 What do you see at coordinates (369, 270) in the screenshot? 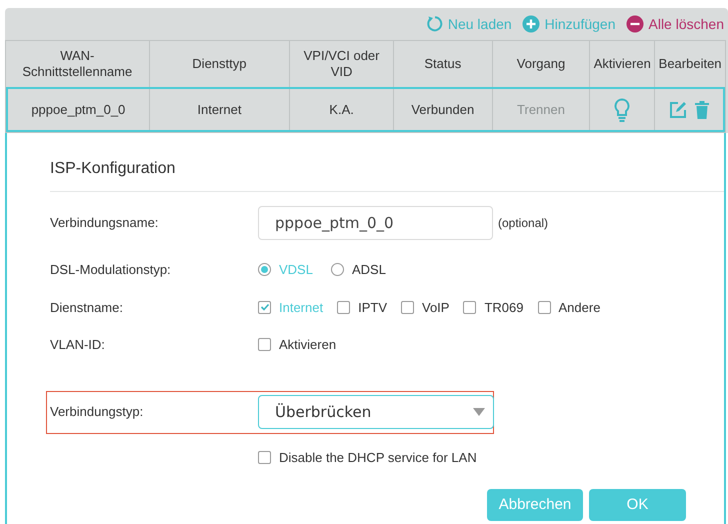
I see `option-label: ADSL` at bounding box center [369, 270].